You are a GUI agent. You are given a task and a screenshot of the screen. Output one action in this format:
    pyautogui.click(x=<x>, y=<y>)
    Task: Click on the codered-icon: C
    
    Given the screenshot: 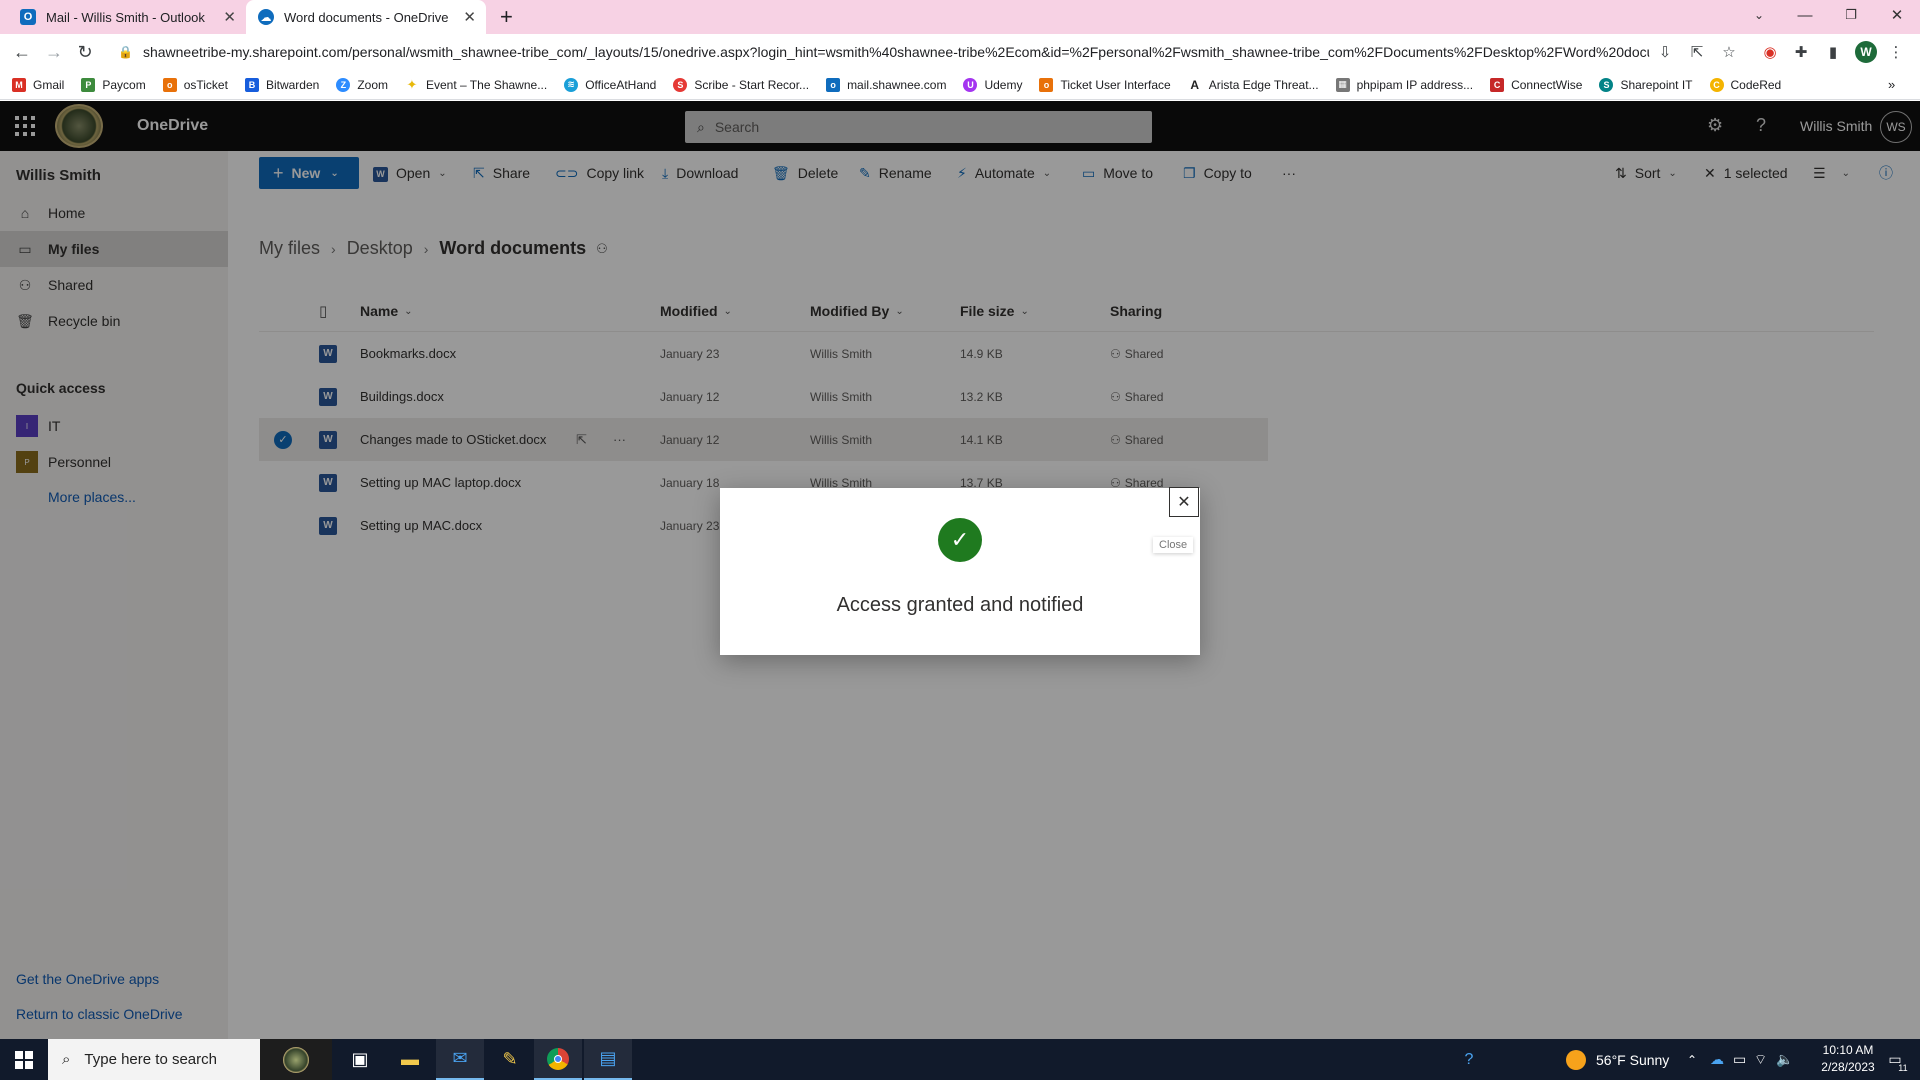 What is the action you would take?
    pyautogui.click(x=1716, y=84)
    